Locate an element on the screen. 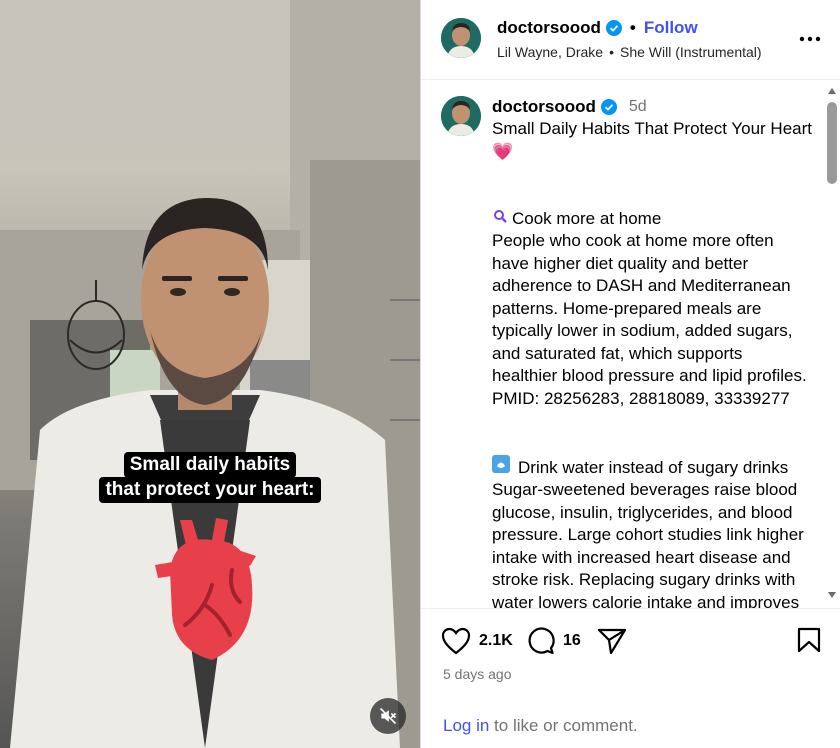  habit-1-title-row: Cook more at home is located at coordinates (652, 219).